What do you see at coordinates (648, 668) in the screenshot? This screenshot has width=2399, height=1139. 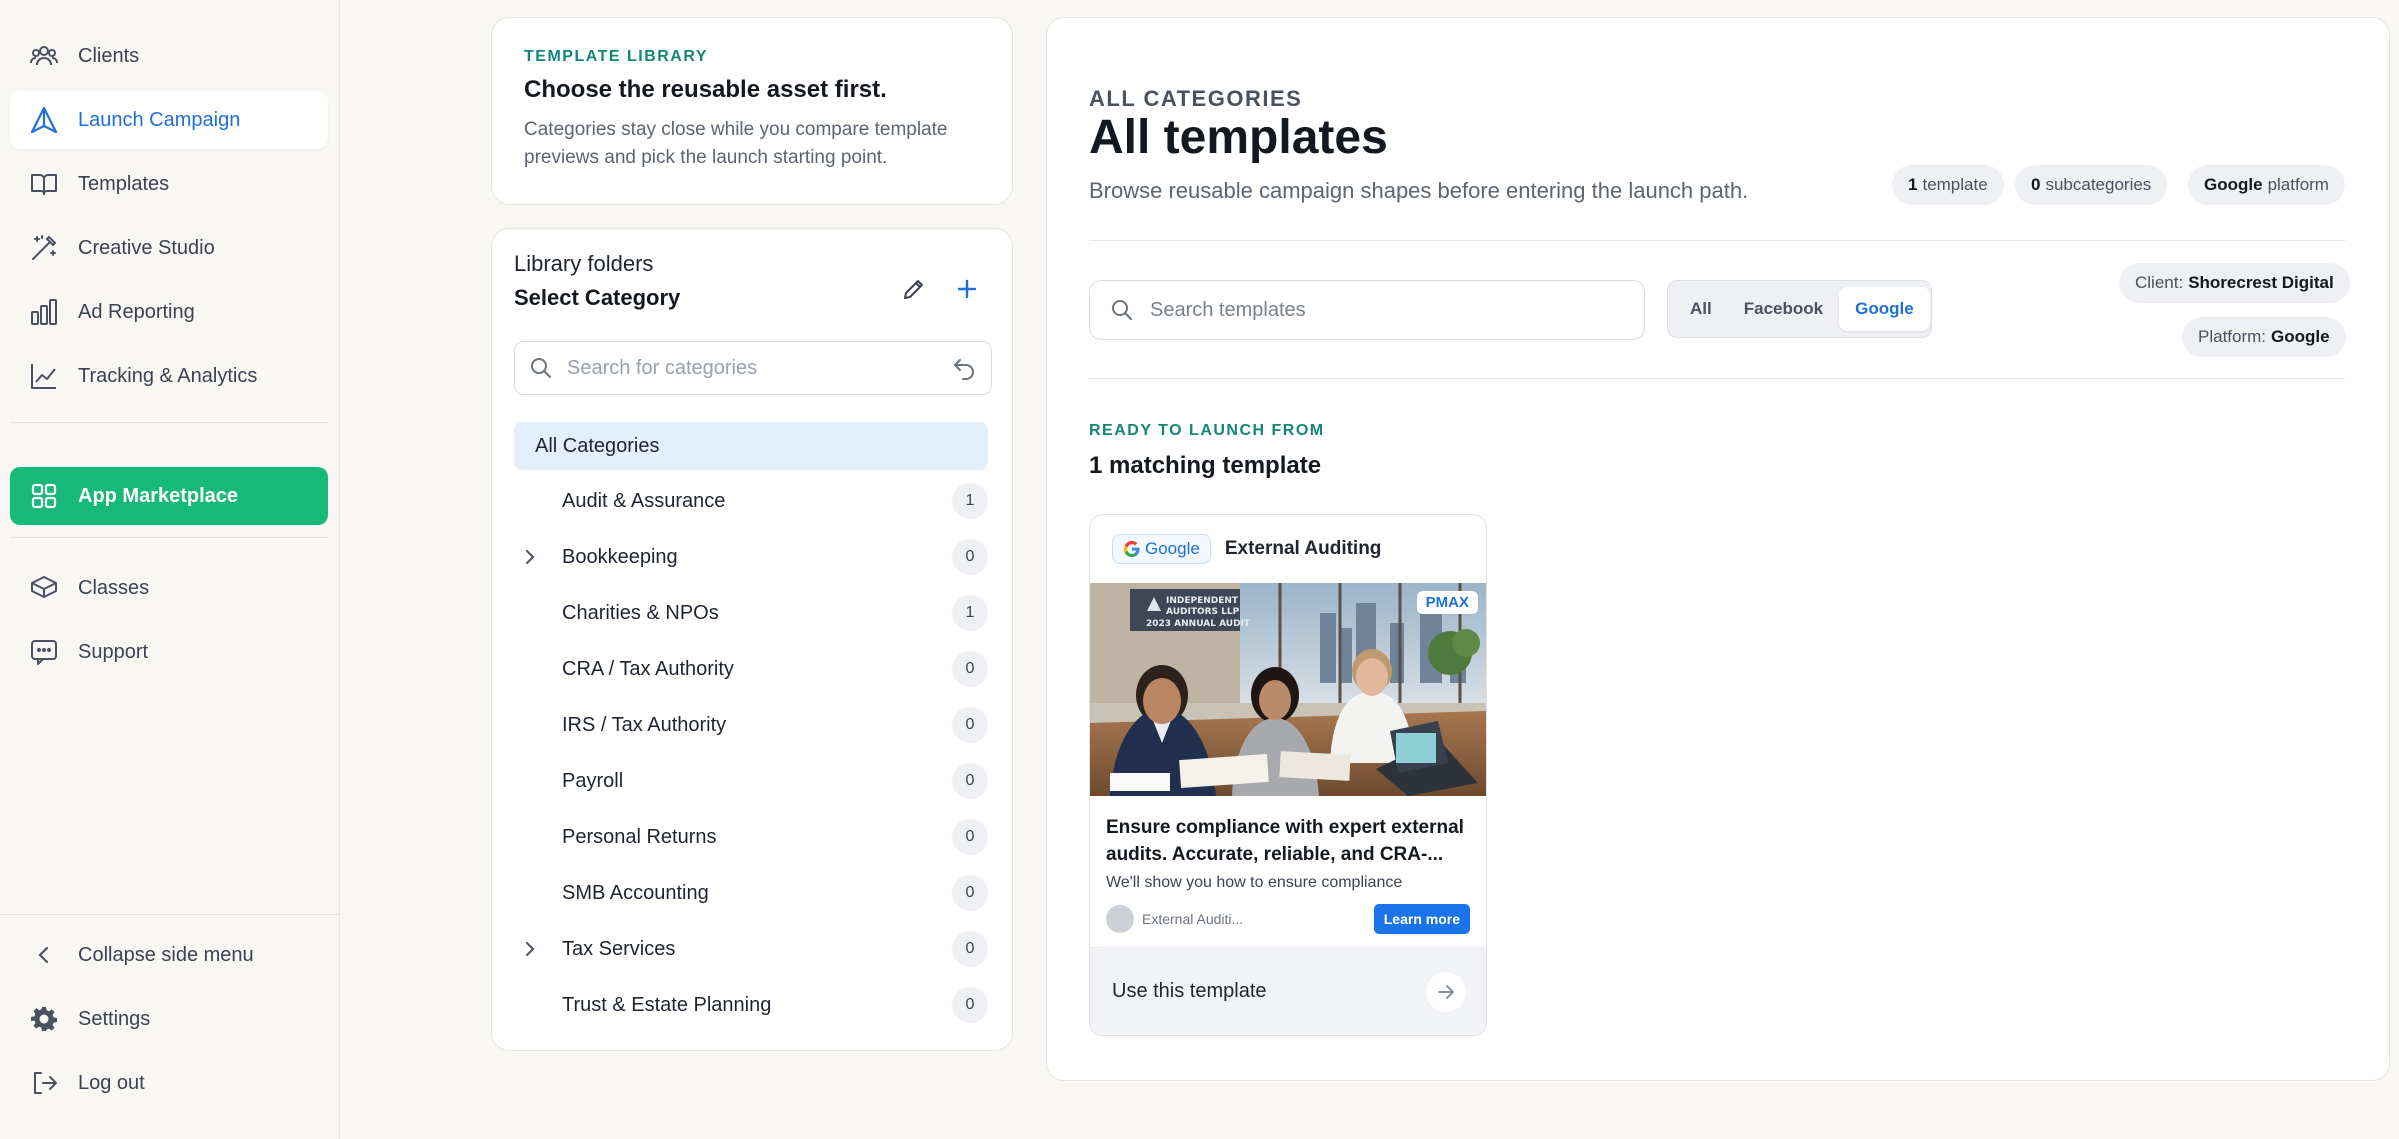 I see `category-name: CRA / Tax Authority` at bounding box center [648, 668].